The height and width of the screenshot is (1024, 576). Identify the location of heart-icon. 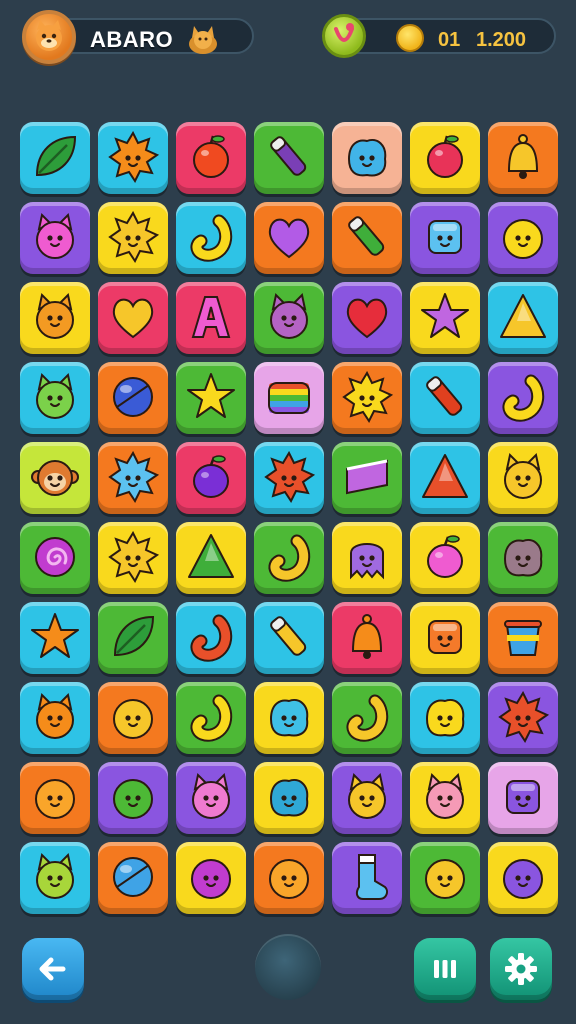
(367, 318).